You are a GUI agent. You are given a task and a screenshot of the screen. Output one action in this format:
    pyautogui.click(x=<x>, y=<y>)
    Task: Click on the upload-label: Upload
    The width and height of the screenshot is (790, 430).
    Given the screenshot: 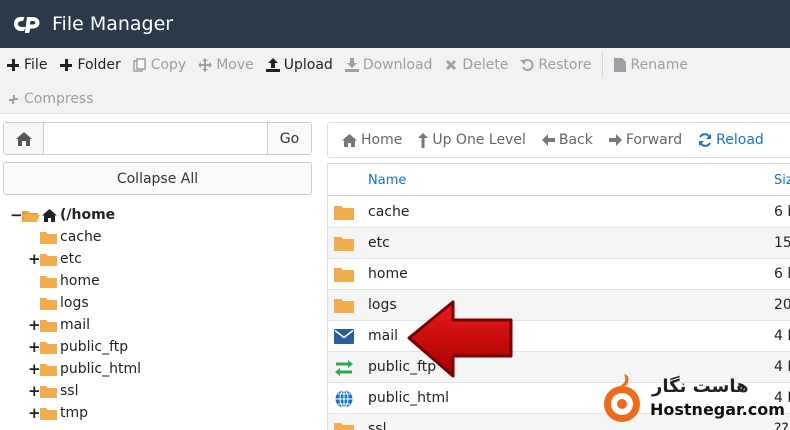 What is the action you would take?
    pyautogui.click(x=308, y=65)
    